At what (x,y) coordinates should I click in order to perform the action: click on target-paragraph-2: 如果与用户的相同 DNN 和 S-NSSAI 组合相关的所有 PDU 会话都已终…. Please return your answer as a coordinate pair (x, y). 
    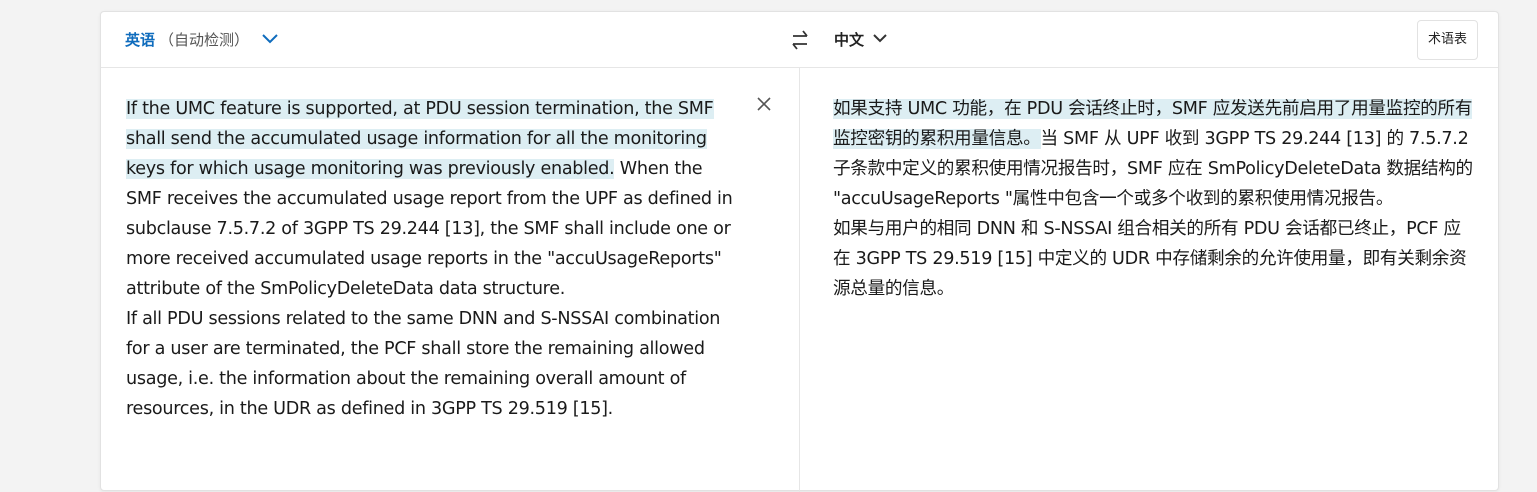
    Looking at the image, I should click on (1150, 259).